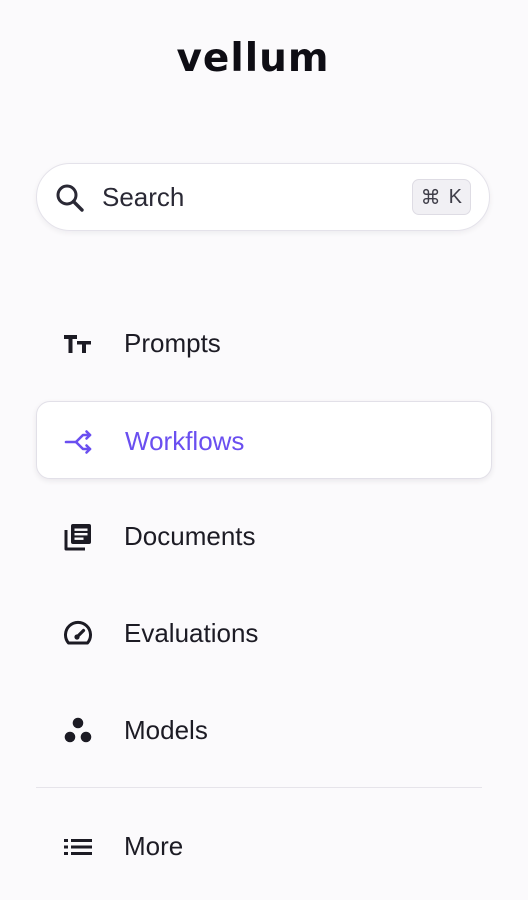  I want to click on search-placeholder: Search, so click(143, 197).